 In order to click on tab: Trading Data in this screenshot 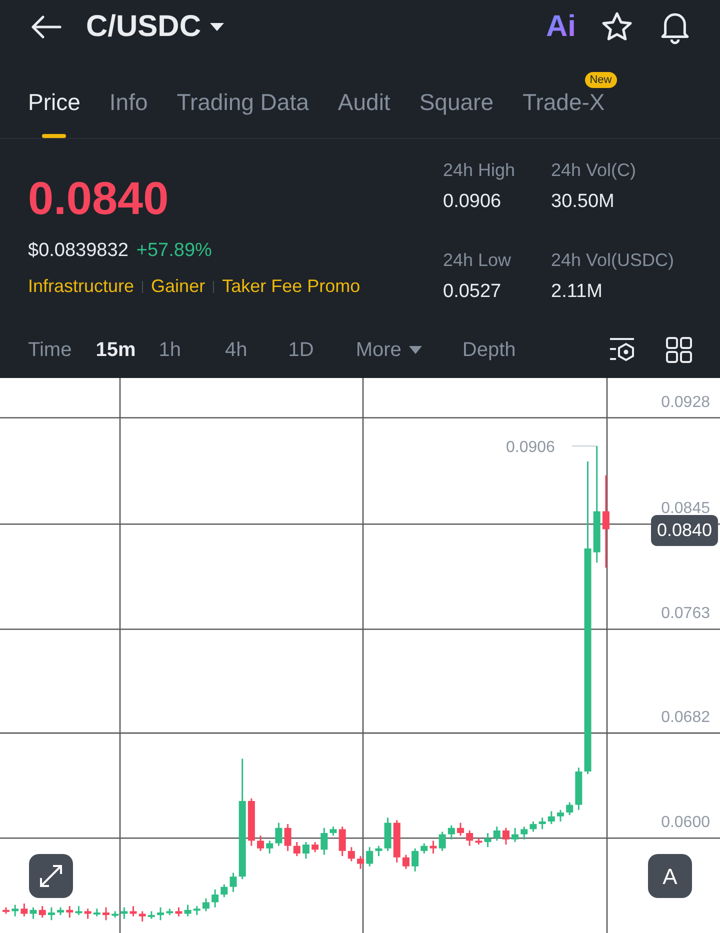, I will do `click(242, 102)`.